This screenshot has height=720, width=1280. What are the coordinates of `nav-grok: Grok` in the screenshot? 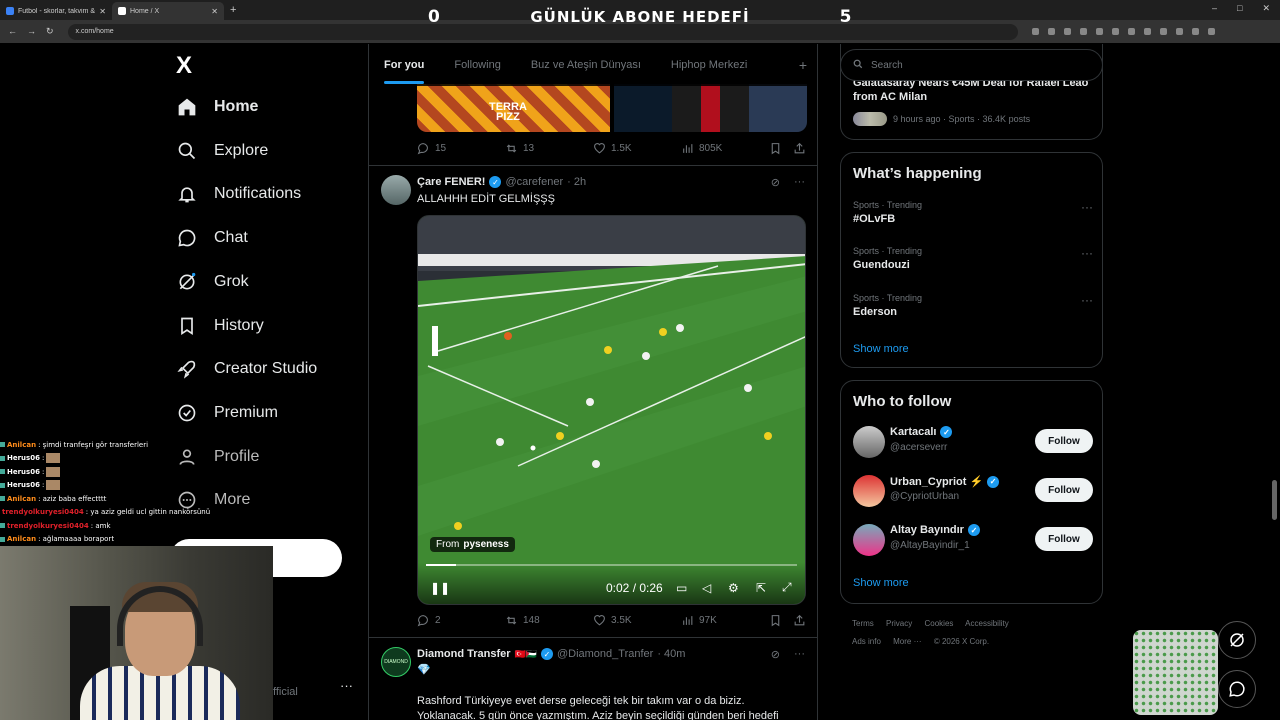 It's located at (212, 282).